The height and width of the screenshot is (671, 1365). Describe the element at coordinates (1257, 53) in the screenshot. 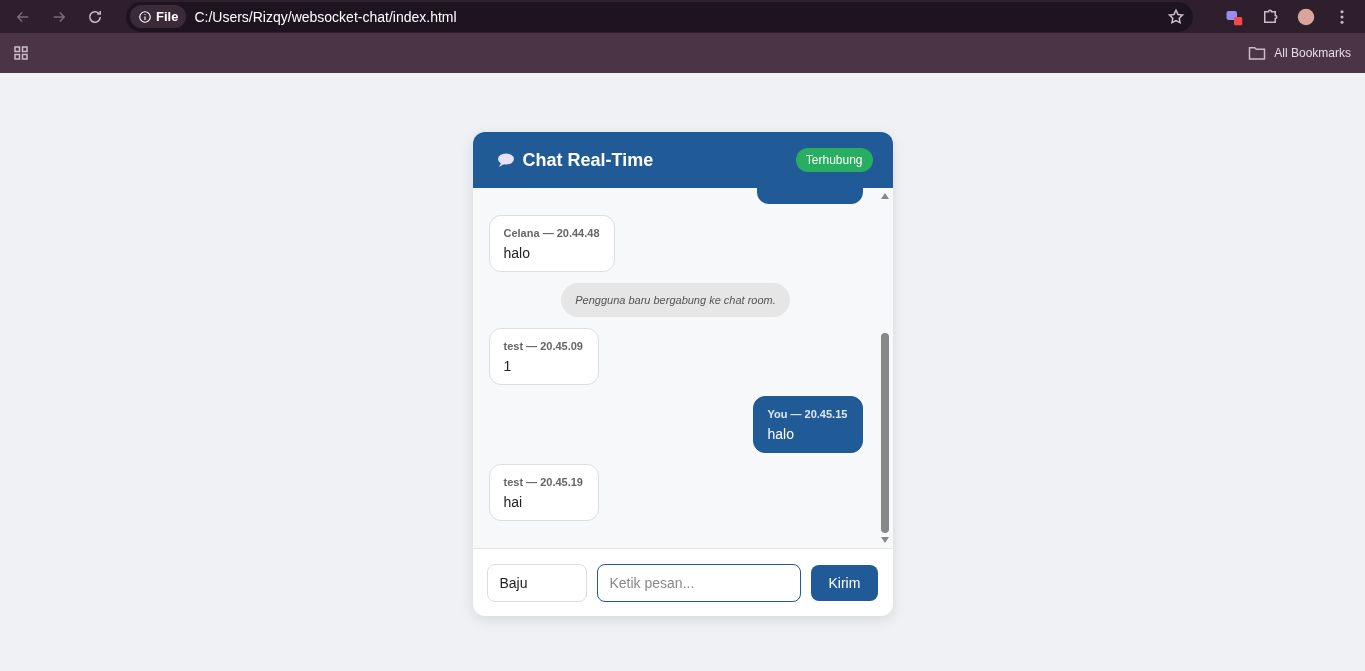

I see `folder-icon` at that location.